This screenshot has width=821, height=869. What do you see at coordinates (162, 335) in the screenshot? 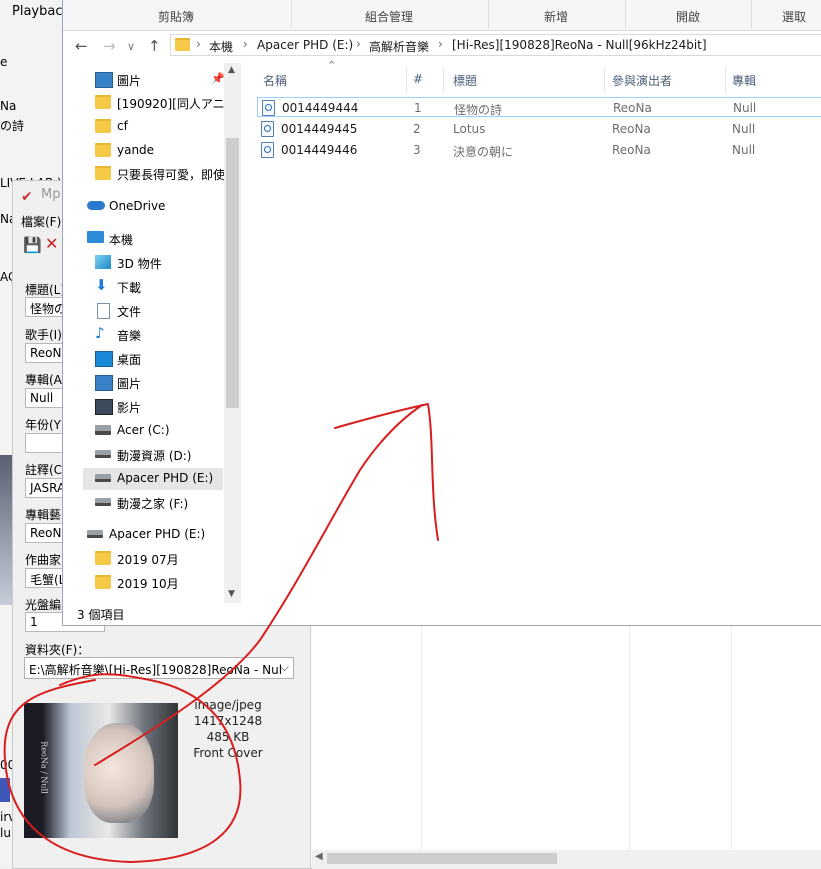
I see `nav-item-music: ♪ 音樂` at bounding box center [162, 335].